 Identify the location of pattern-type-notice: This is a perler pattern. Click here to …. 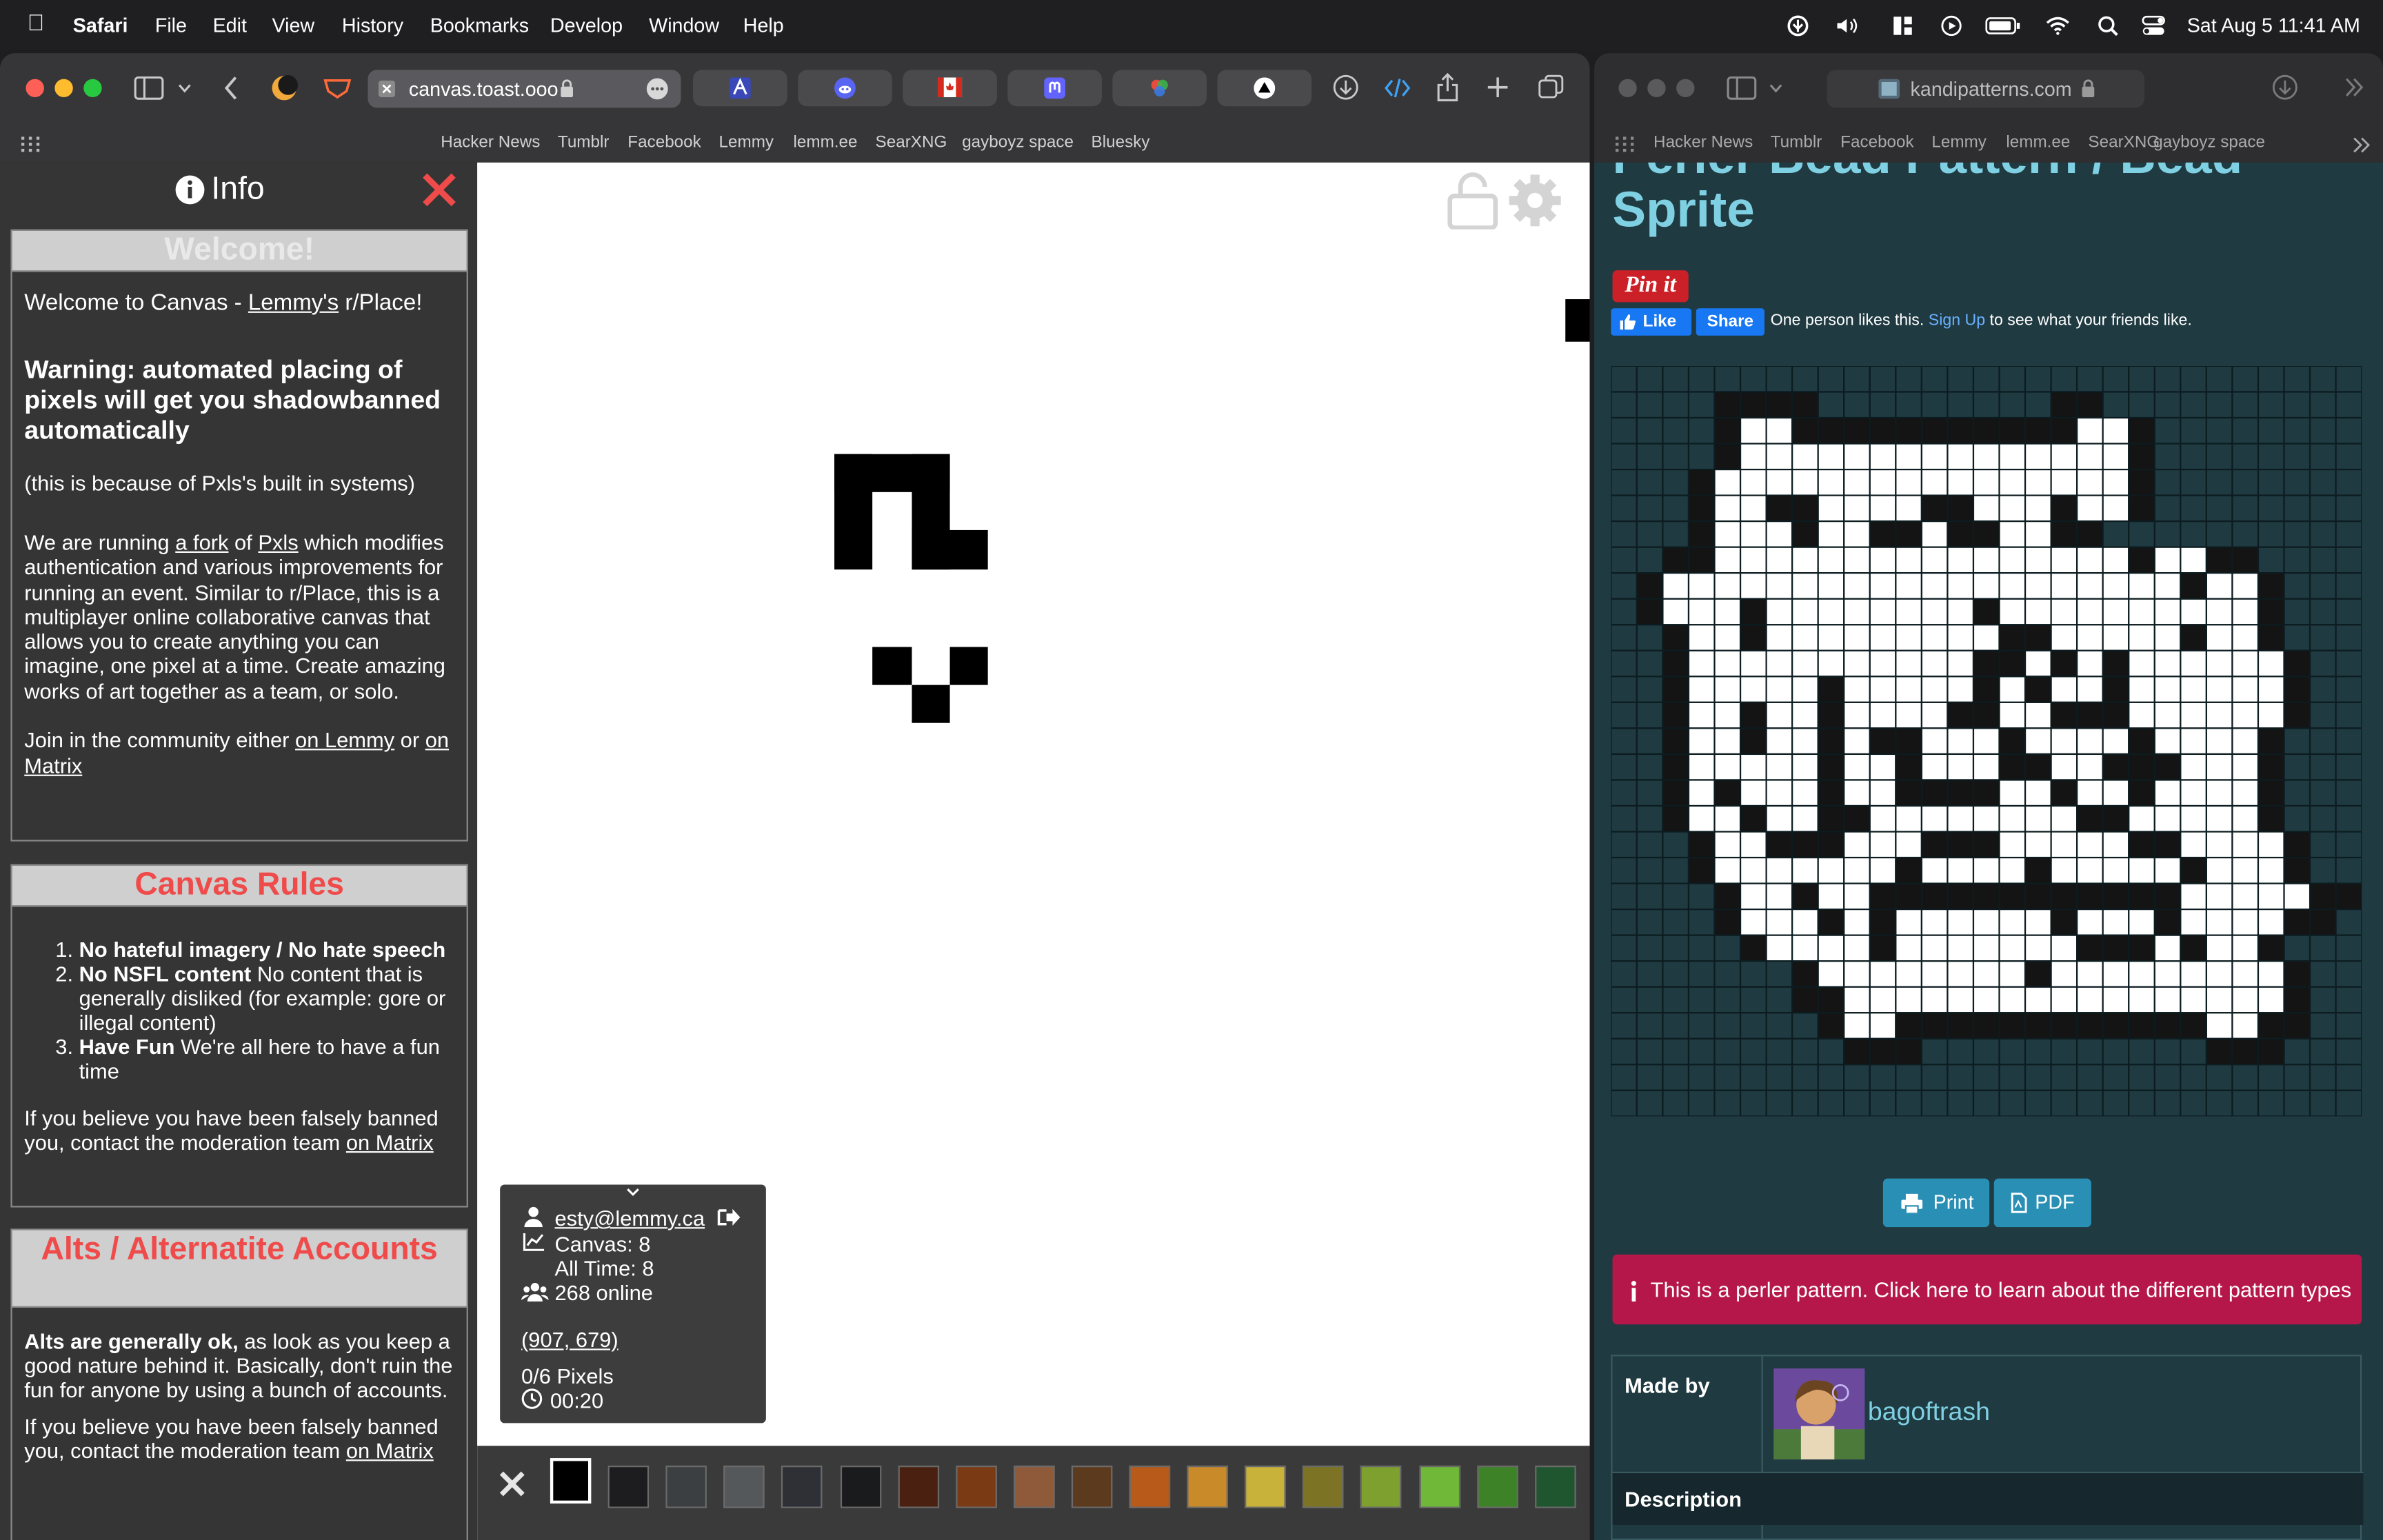
(1987, 1290).